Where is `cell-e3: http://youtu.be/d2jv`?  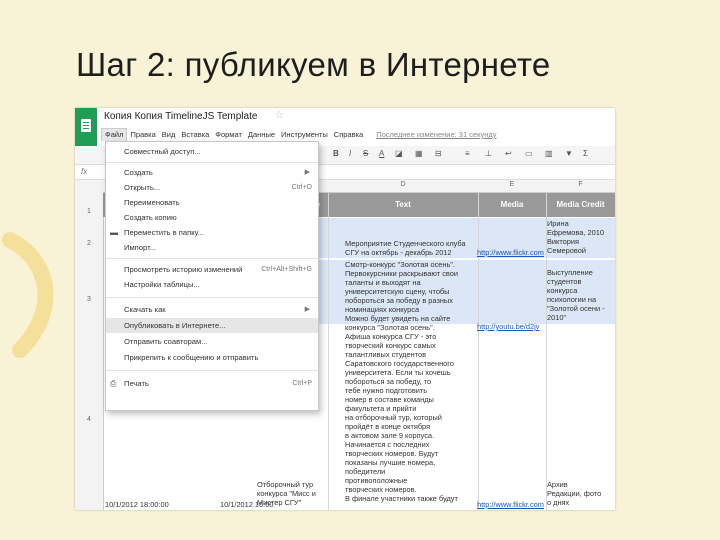
cell-e3: http://youtu.be/d2jv is located at coordinates (512, 326).